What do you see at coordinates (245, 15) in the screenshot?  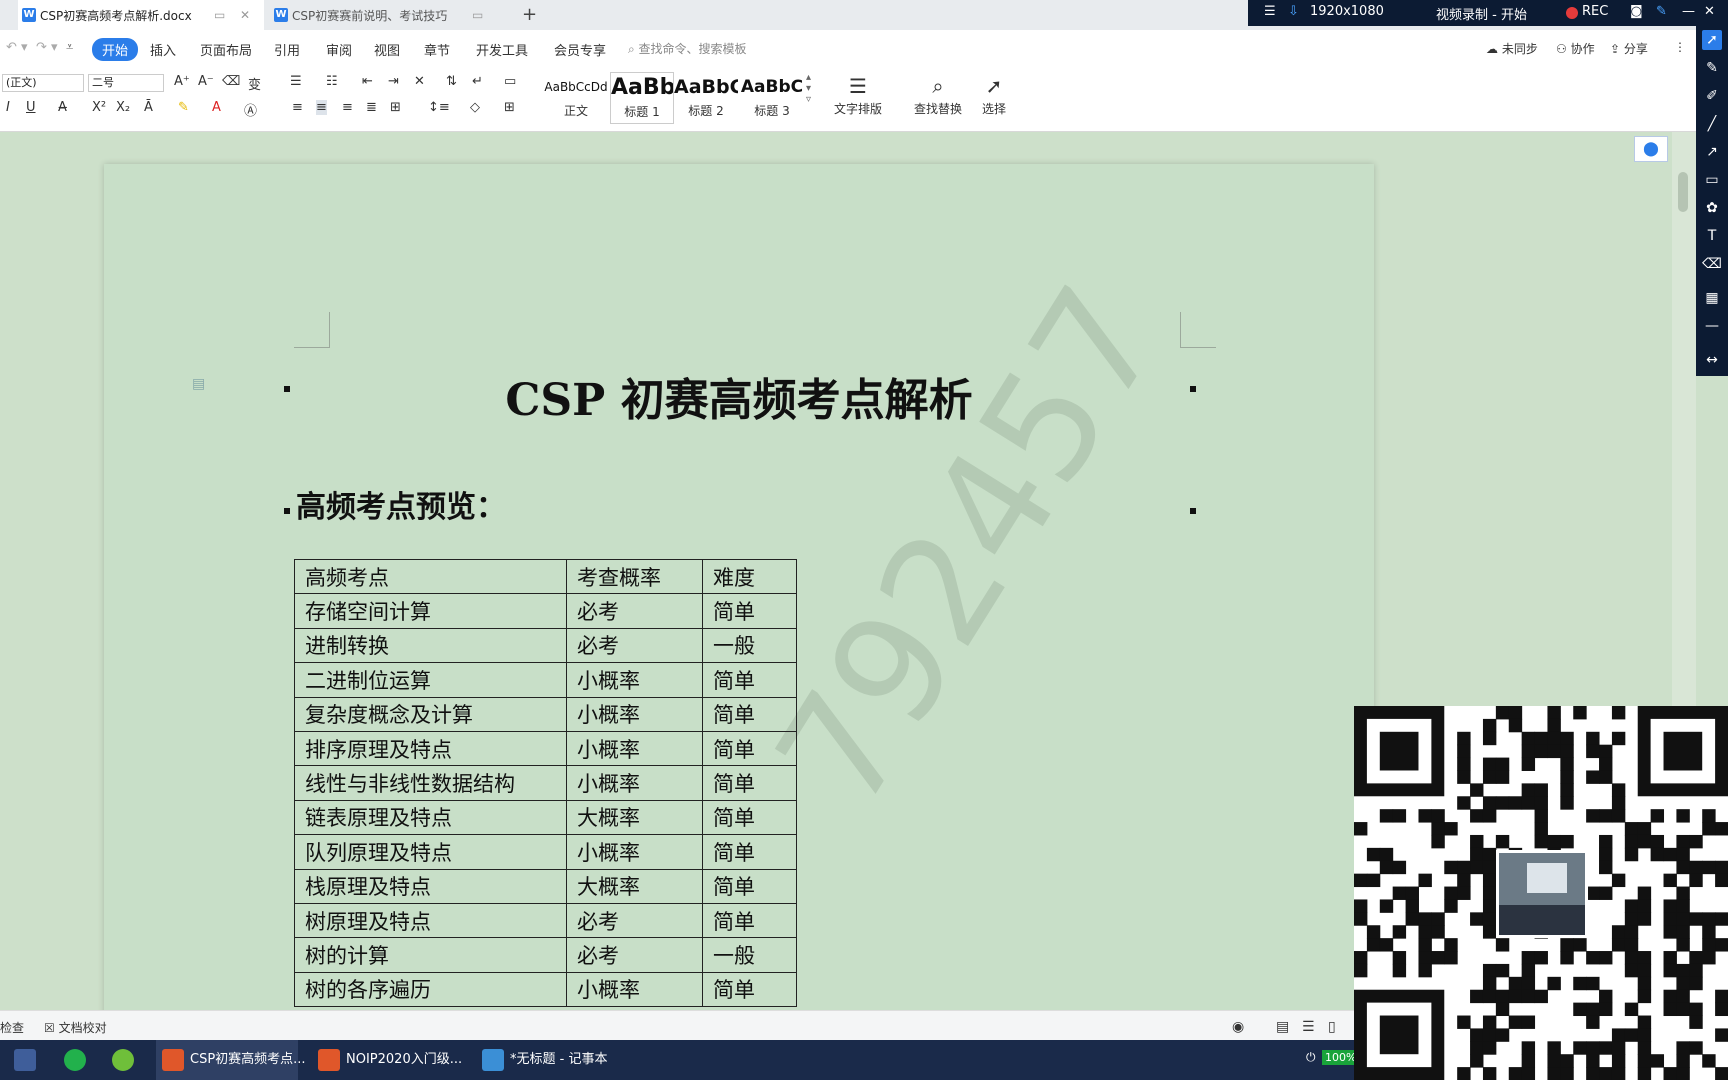 I see `close-tab-icon: ✕` at bounding box center [245, 15].